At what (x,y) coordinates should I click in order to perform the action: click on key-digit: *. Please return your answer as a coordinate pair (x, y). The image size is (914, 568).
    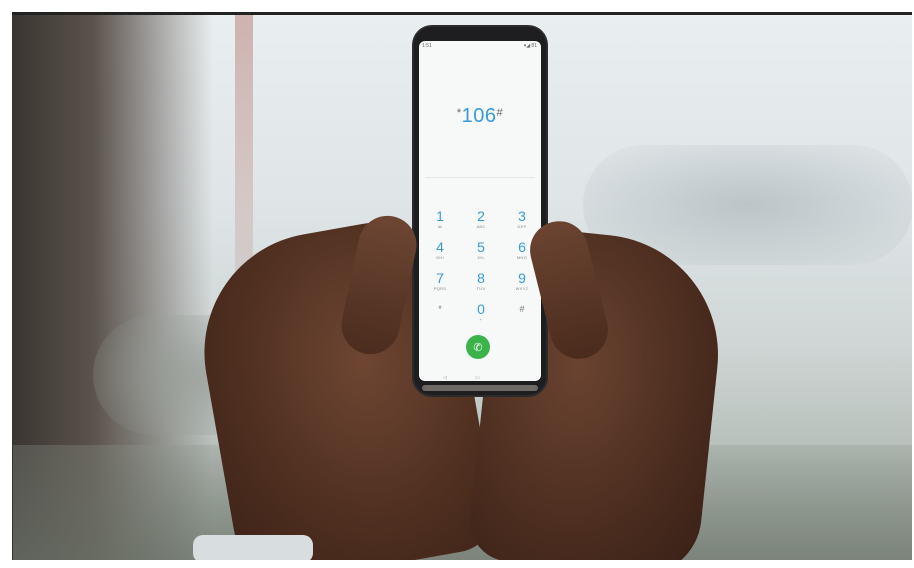
    Looking at the image, I should click on (440, 309).